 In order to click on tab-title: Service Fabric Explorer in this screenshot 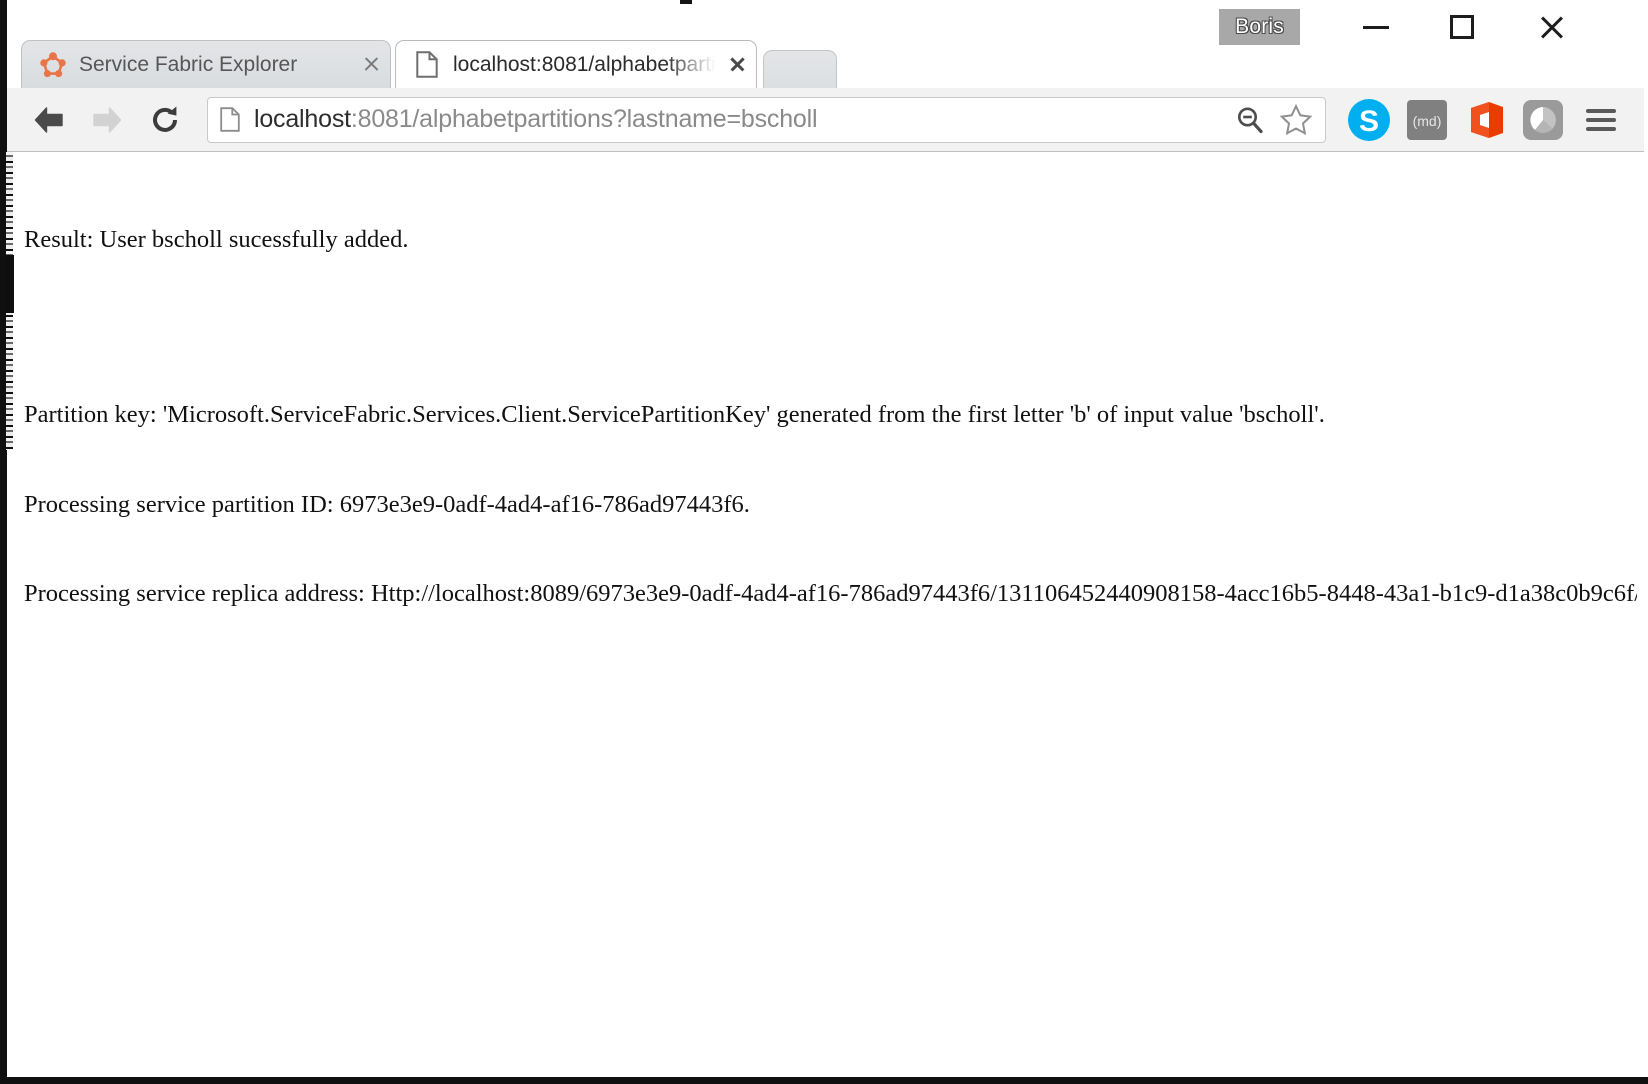, I will do `click(188, 64)`.